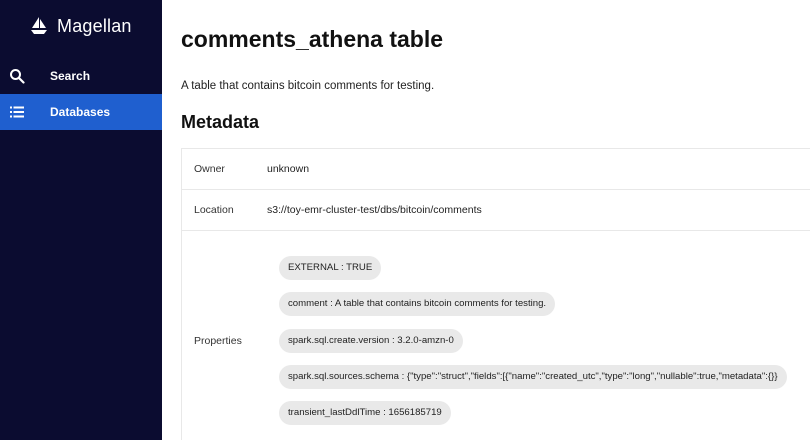 The width and height of the screenshot is (810, 440). What do you see at coordinates (17, 76) in the screenshot?
I see `search-icon` at bounding box center [17, 76].